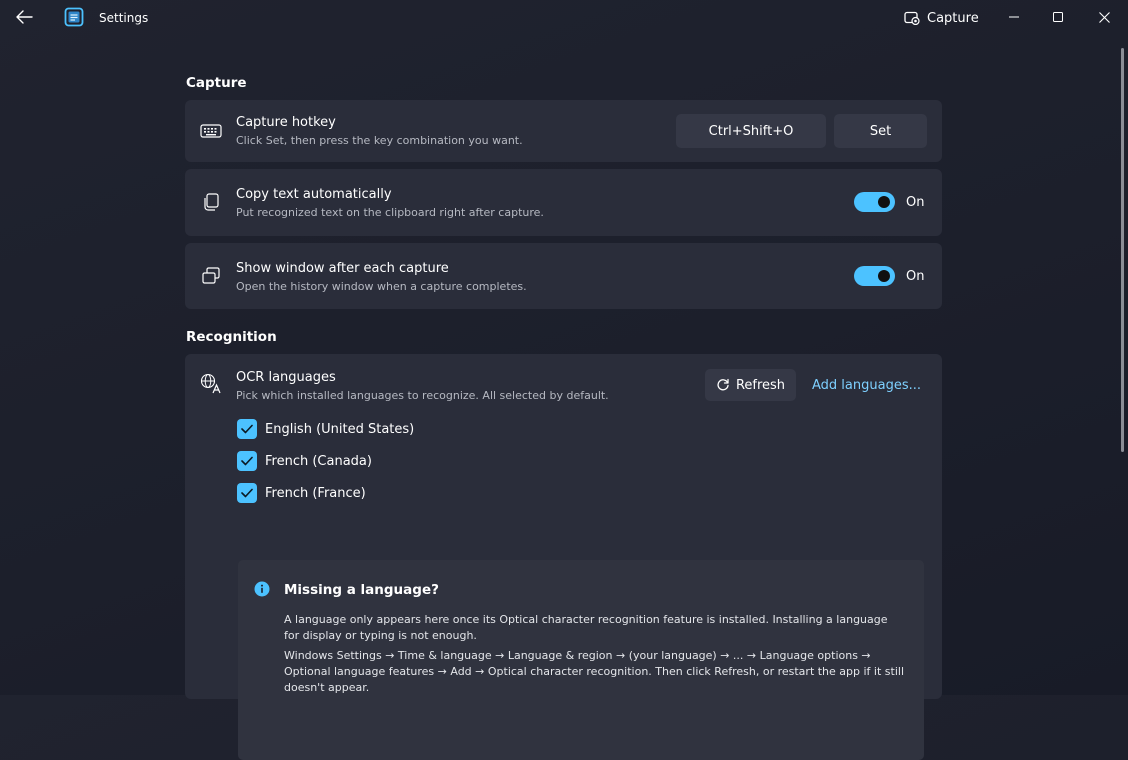  Describe the element at coordinates (286, 122) in the screenshot. I see `hotkey-title: Capture hotkey` at that location.